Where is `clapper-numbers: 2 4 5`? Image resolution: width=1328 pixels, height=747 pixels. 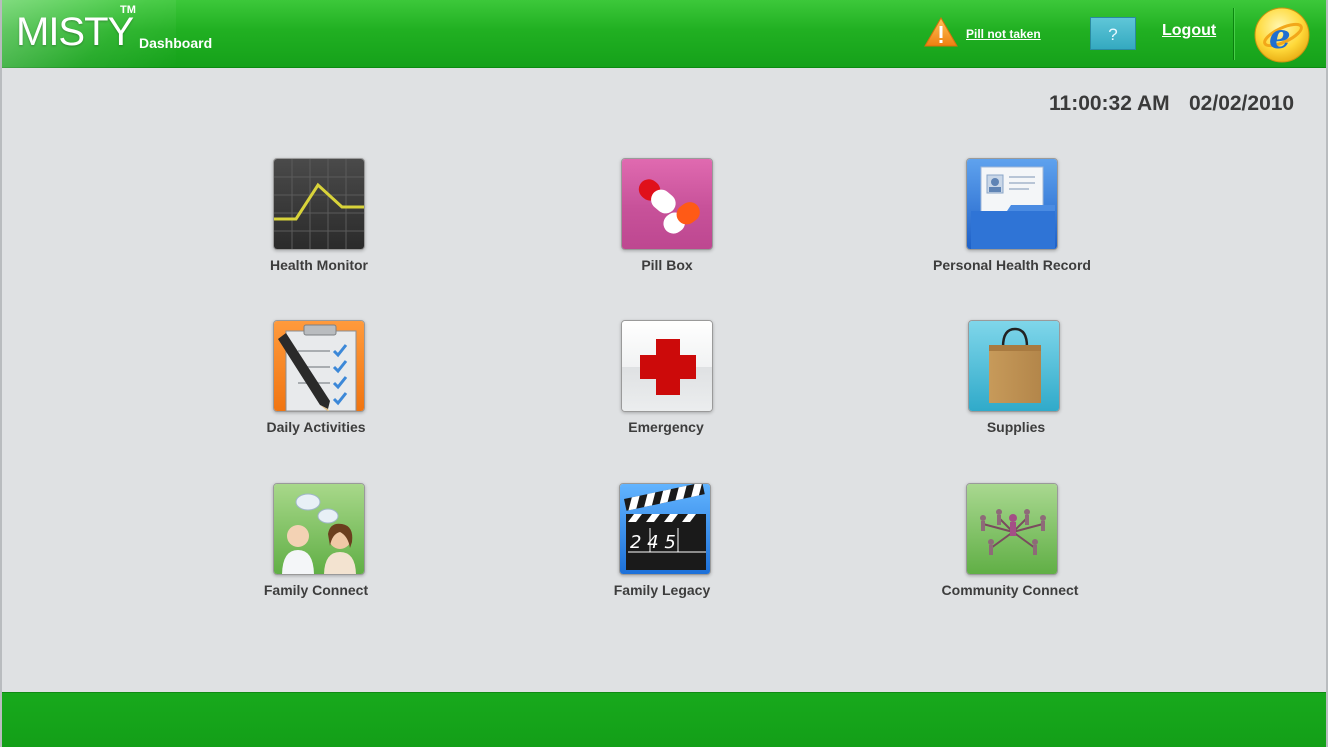 clapper-numbers: 2 4 5 is located at coordinates (653, 542).